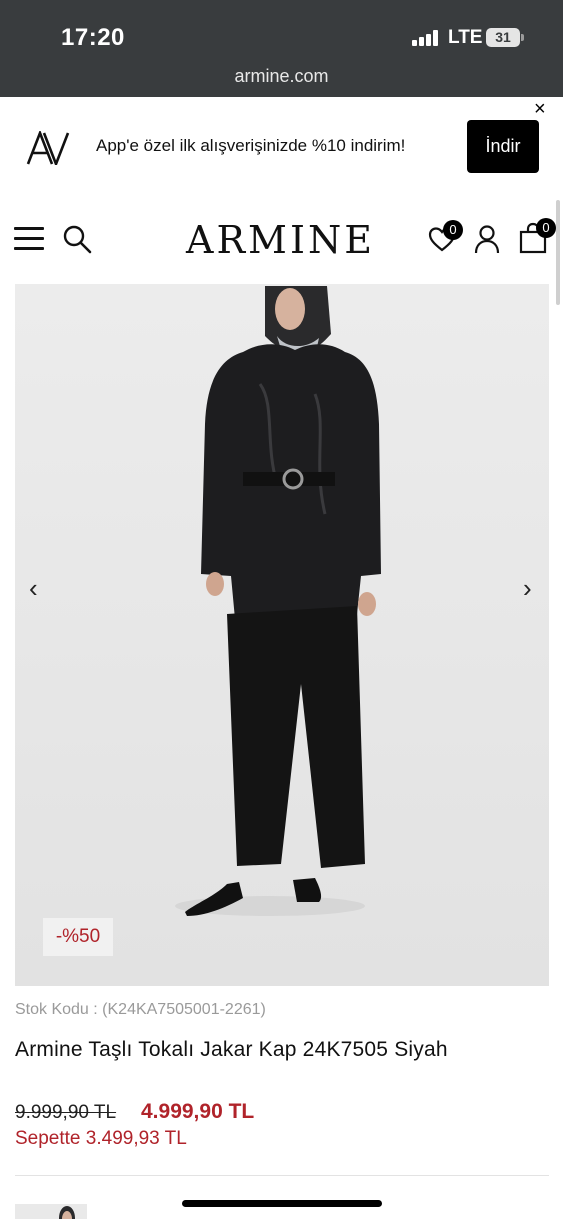  Describe the element at coordinates (281, 76) in the screenshot. I see `url-bar: armine.com` at that location.